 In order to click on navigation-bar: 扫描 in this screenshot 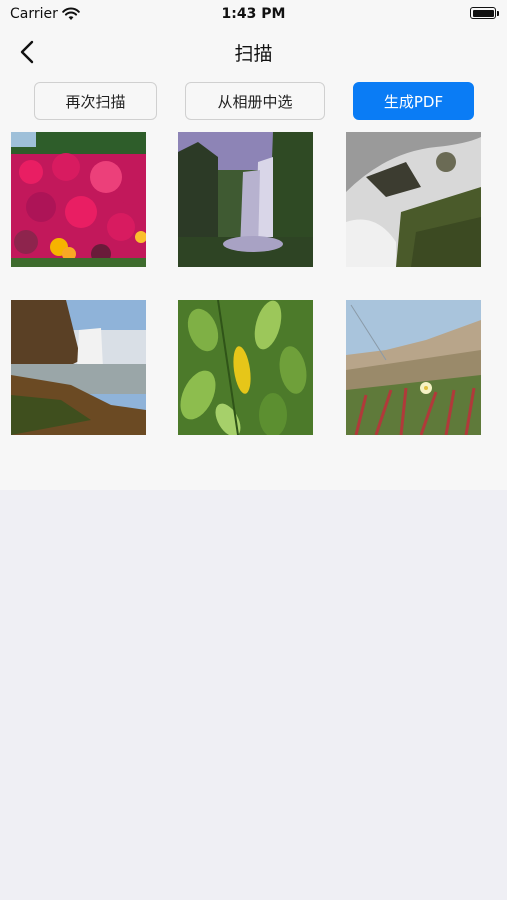, I will do `click(253, 52)`.